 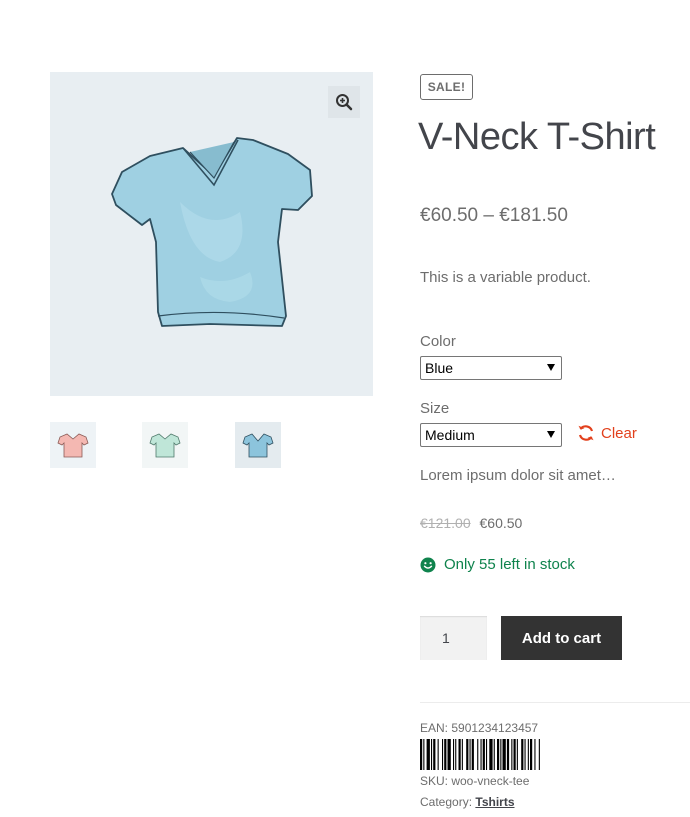 What do you see at coordinates (501, 523) in the screenshot?
I see `sale-price: €60.50` at bounding box center [501, 523].